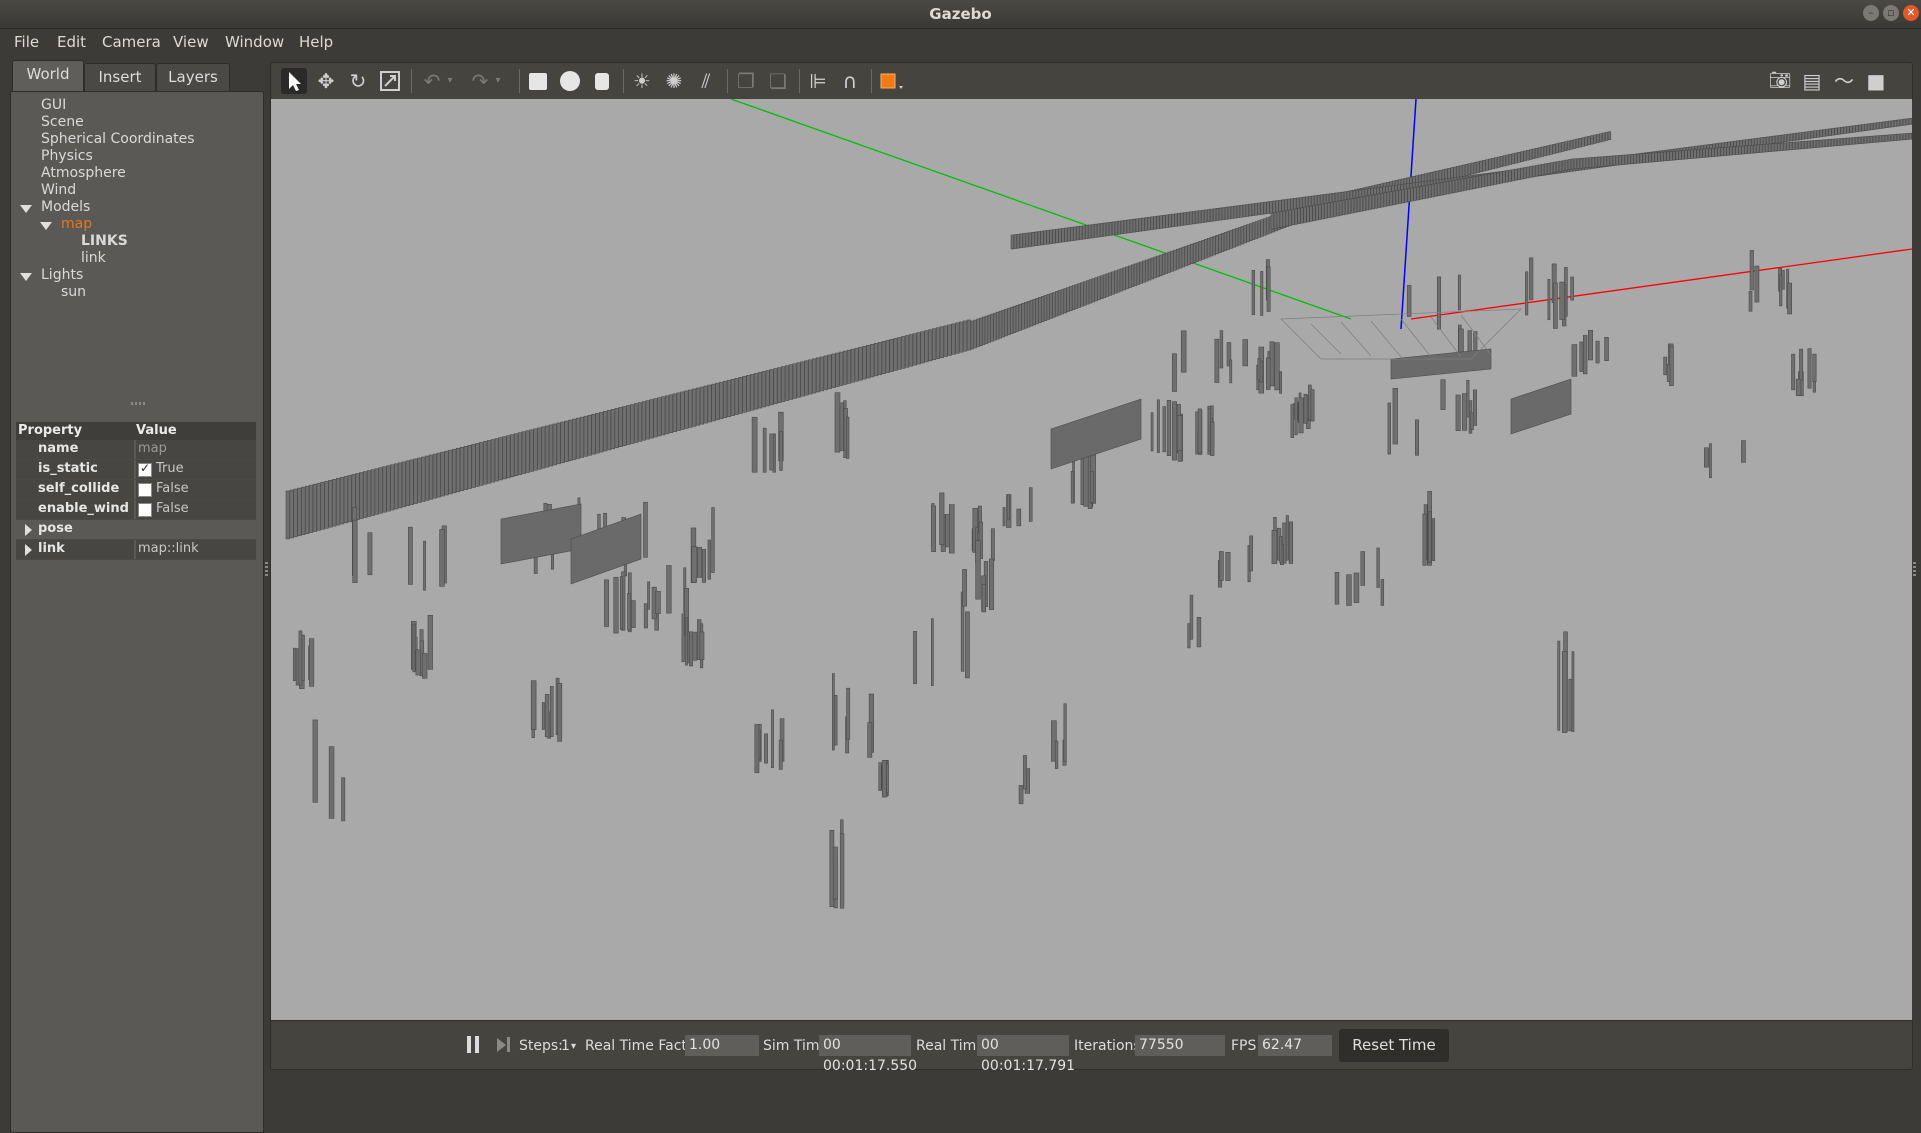 The image size is (1921, 1133). I want to click on paste-icon: ❏, so click(778, 81).